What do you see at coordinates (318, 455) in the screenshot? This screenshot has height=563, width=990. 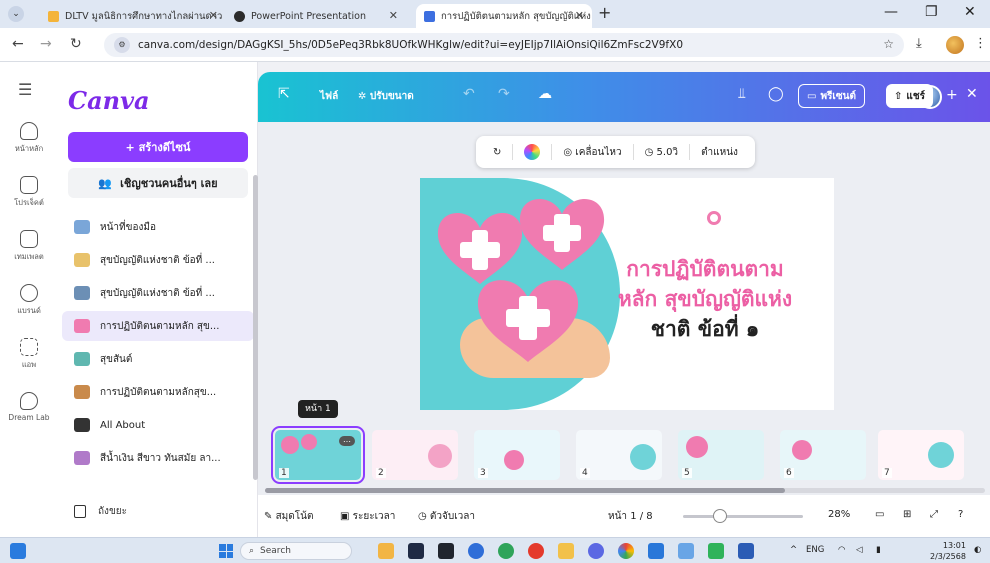 I see `page-thumbnail: … 1` at bounding box center [318, 455].